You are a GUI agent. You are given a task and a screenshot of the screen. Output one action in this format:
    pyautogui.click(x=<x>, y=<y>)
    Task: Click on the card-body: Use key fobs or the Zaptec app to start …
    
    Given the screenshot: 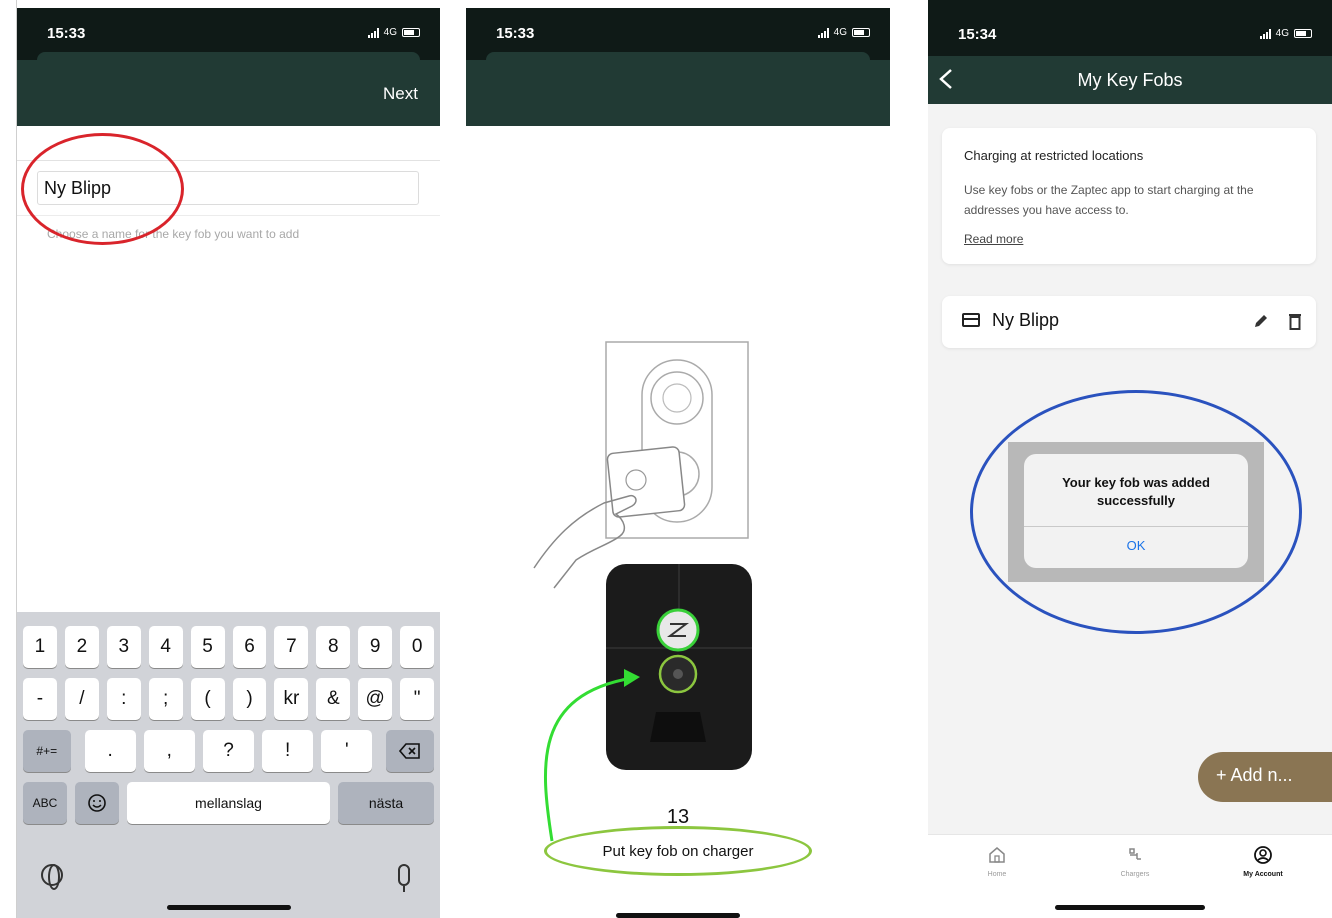 What is the action you would take?
    pyautogui.click(x=1109, y=200)
    